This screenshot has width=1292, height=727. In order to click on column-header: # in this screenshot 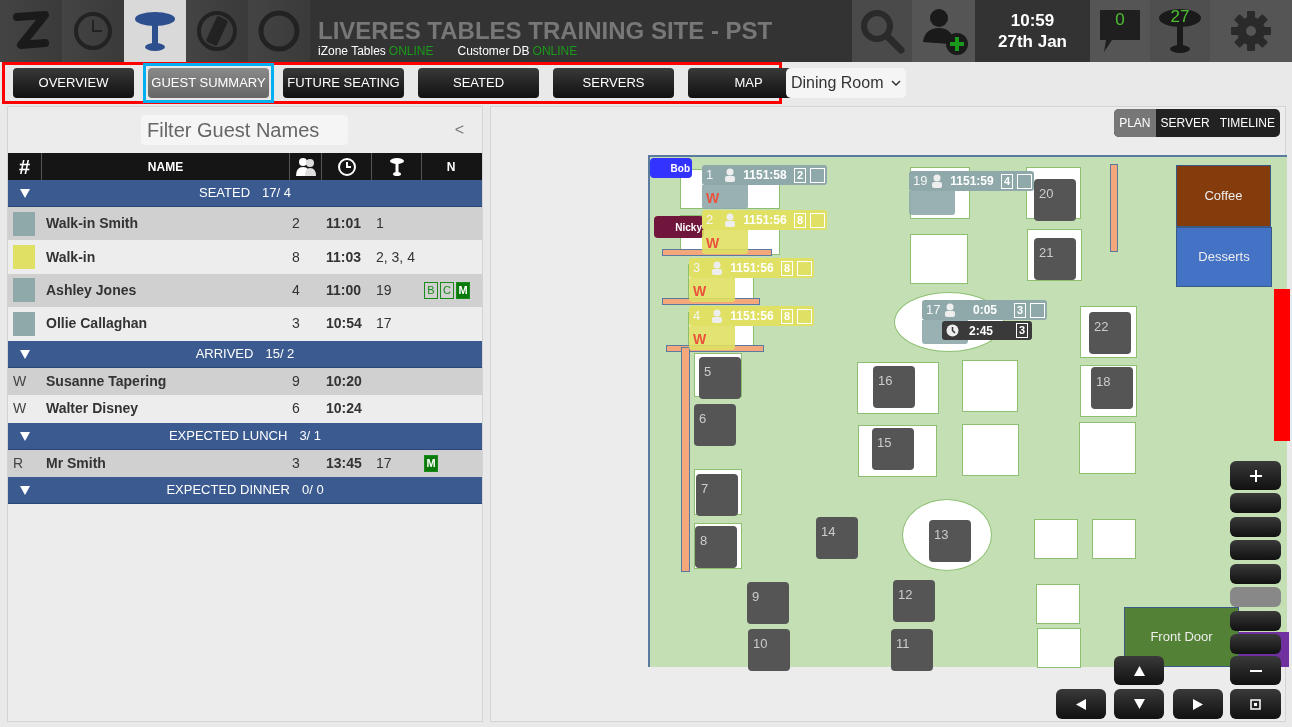, I will do `click(24, 166)`.